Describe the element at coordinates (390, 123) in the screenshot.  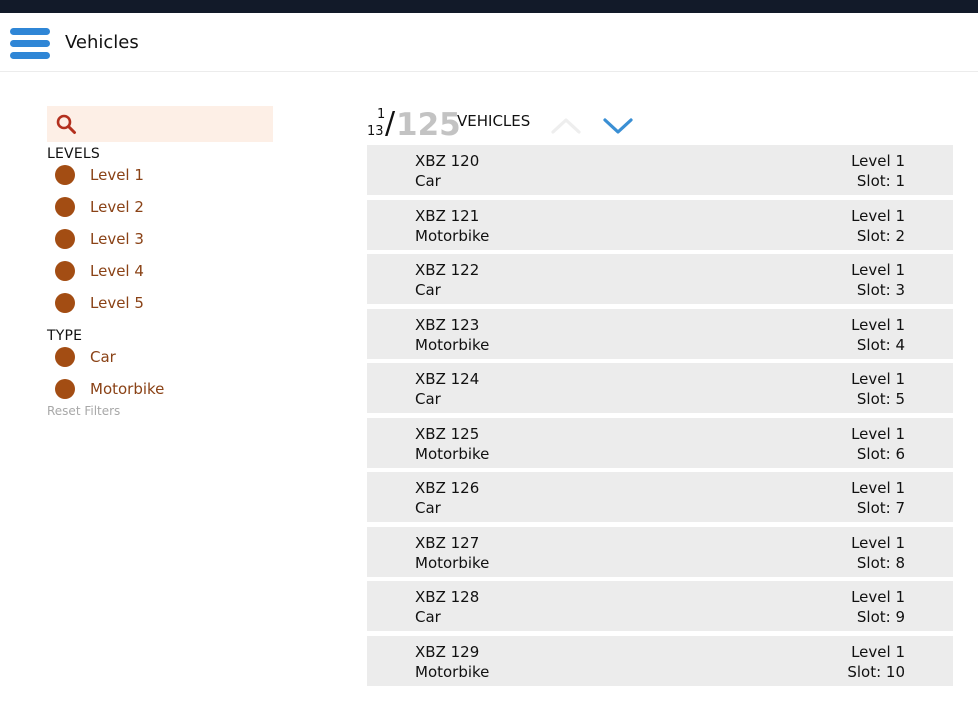
I see `page-slash: /` at that location.